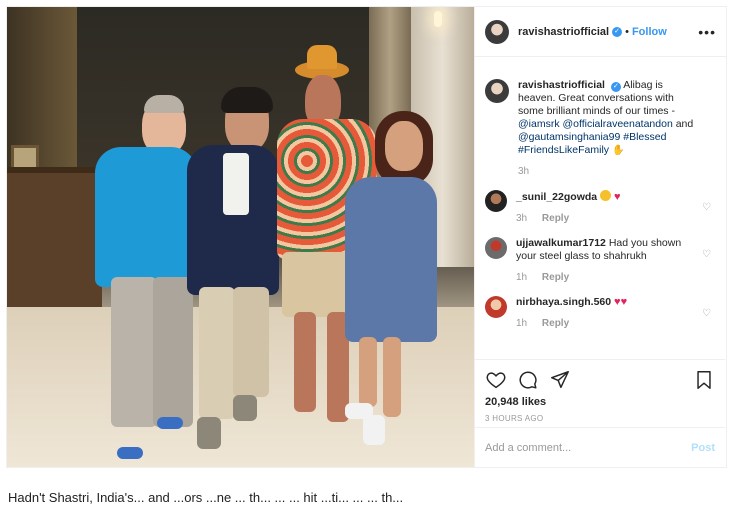  Describe the element at coordinates (600, 380) in the screenshot. I see `action-icons` at that location.